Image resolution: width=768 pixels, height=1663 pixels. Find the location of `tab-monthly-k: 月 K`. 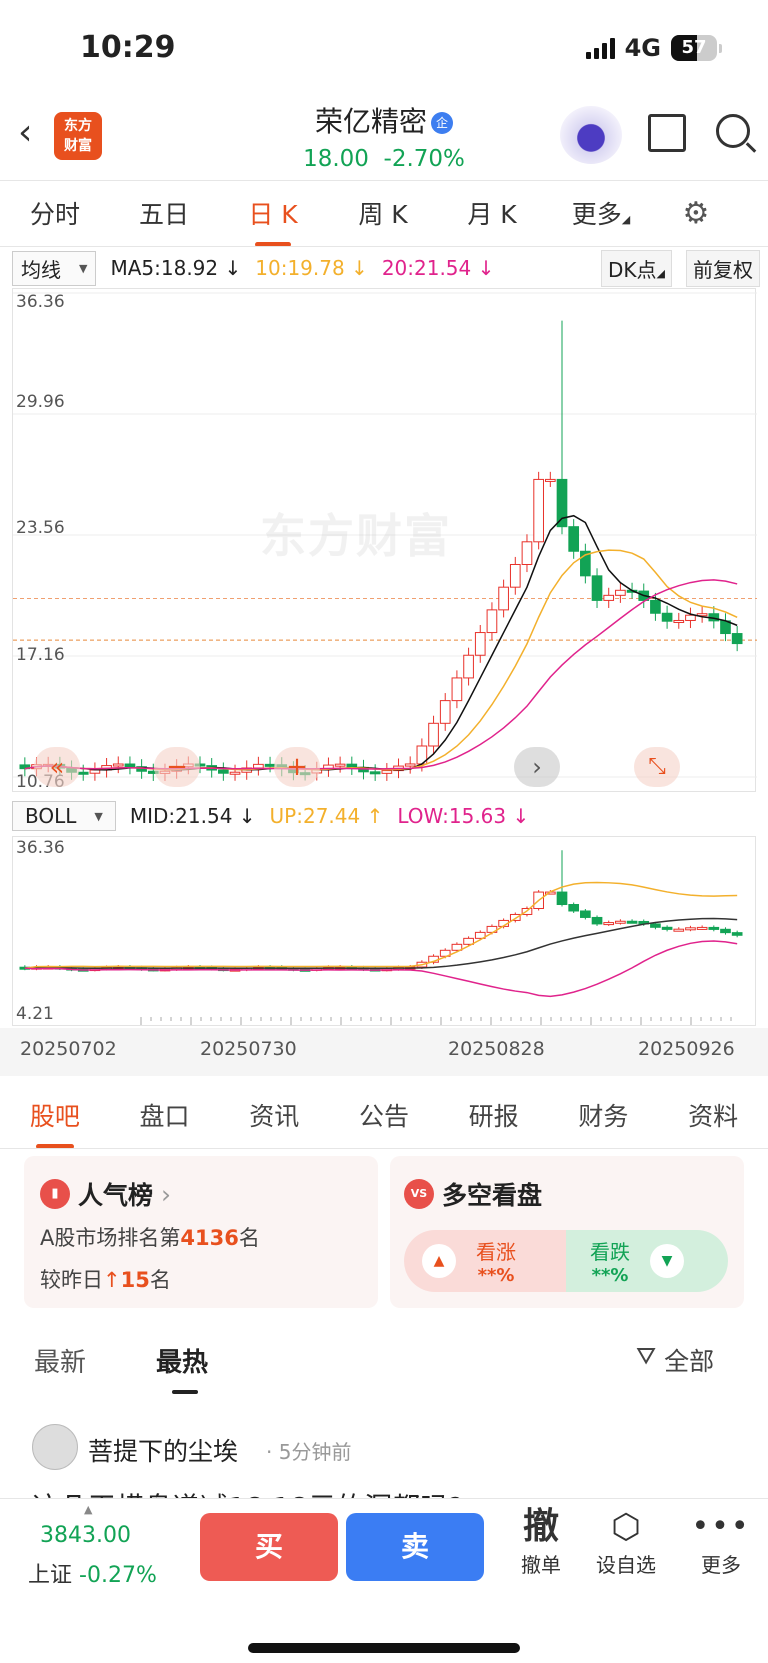

tab-monthly-k: 月 K is located at coordinates (492, 213).